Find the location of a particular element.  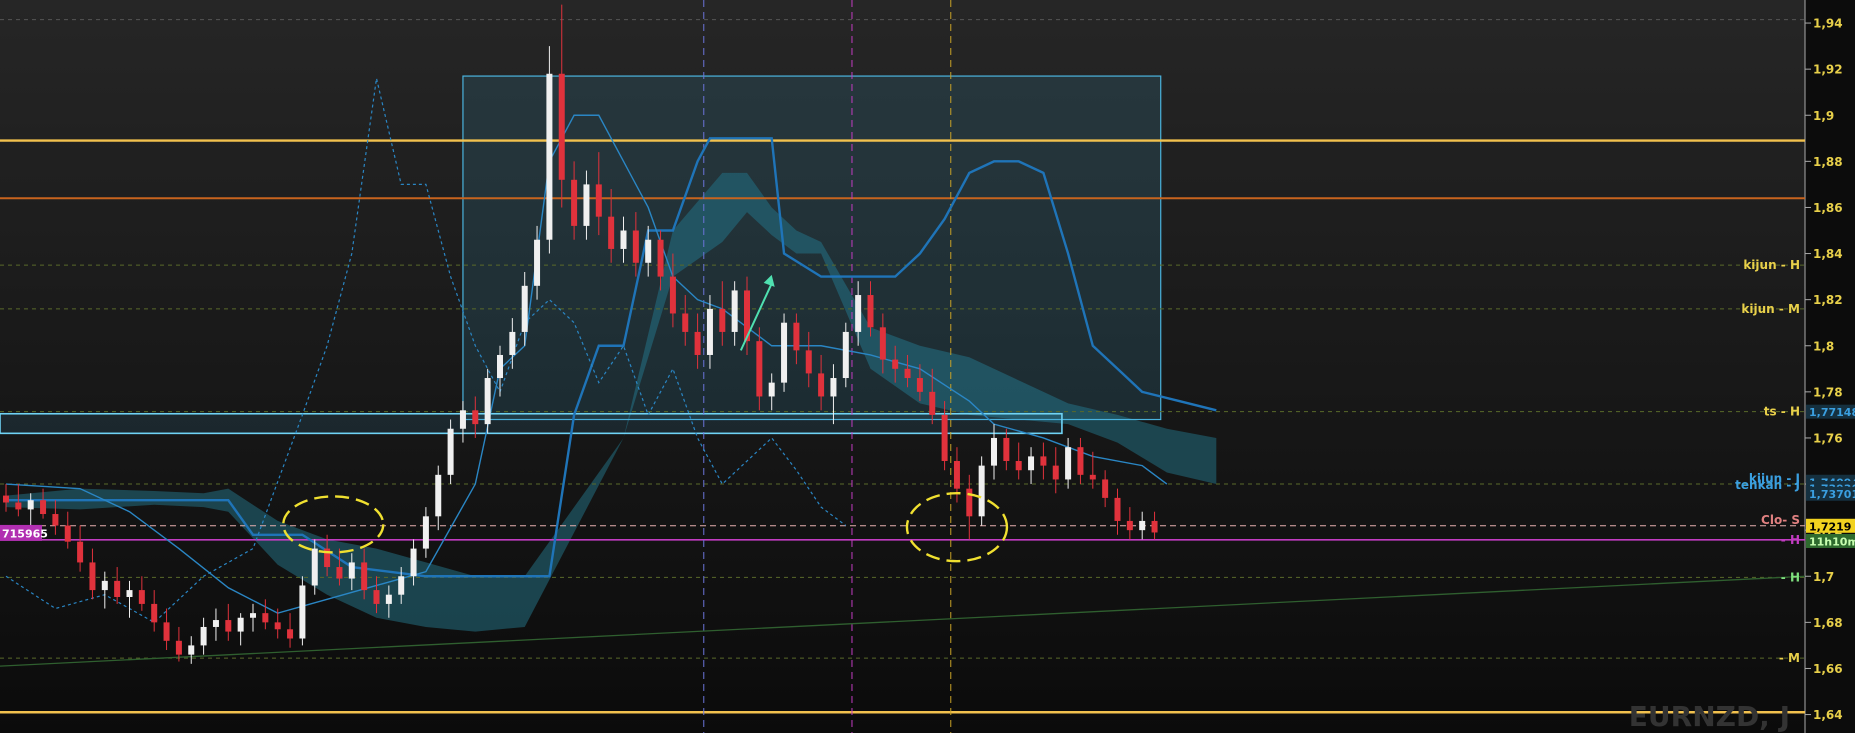

right-label: - M is located at coordinates (1789, 658).